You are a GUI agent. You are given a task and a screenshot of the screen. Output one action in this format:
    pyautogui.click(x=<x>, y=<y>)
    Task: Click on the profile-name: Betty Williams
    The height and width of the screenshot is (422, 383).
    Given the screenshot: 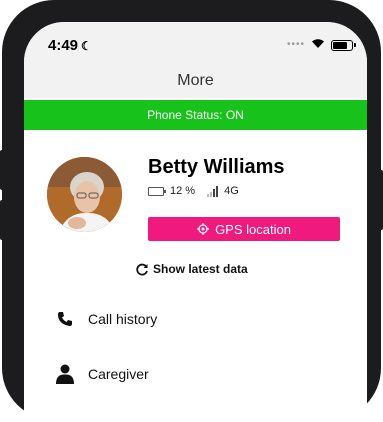 What is the action you would take?
    pyautogui.click(x=216, y=167)
    